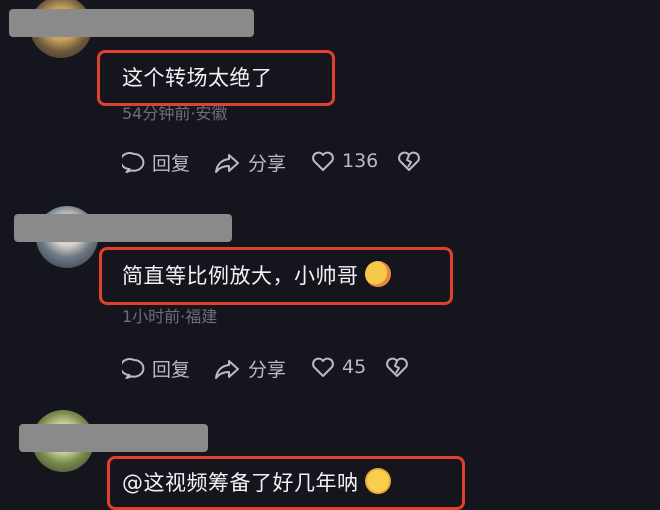  Describe the element at coordinates (175, 113) in the screenshot. I see `comment-meta: 54分钟前·安徽` at that location.